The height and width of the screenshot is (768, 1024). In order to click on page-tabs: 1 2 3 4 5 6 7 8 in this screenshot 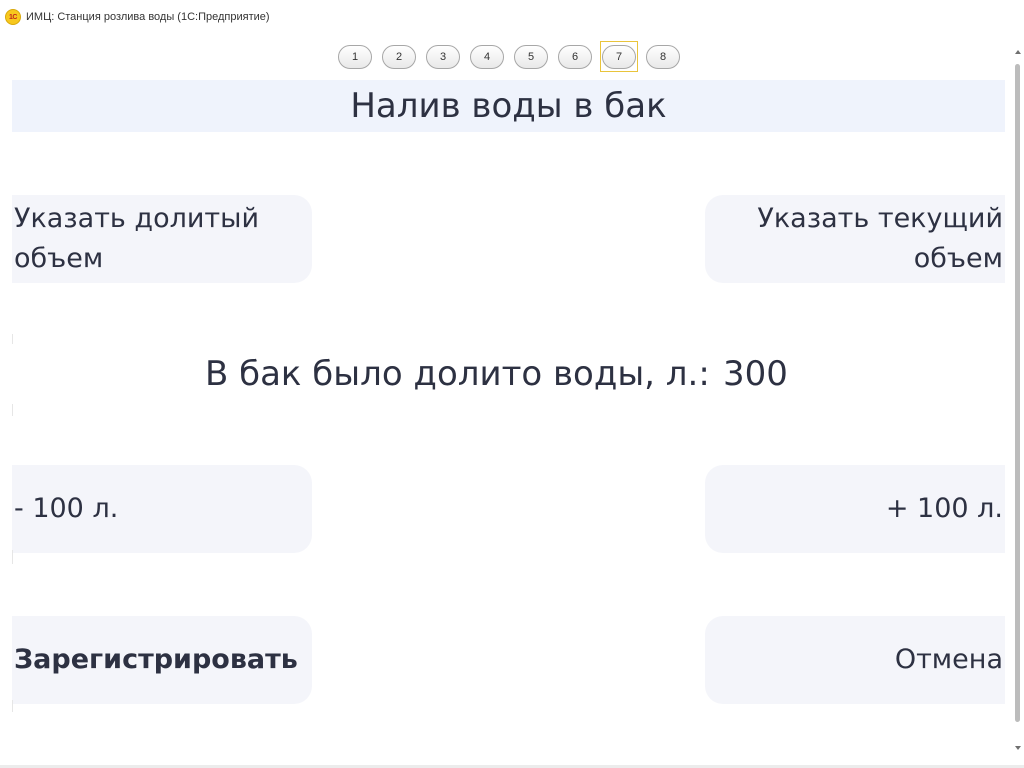, I will do `click(509, 56)`.